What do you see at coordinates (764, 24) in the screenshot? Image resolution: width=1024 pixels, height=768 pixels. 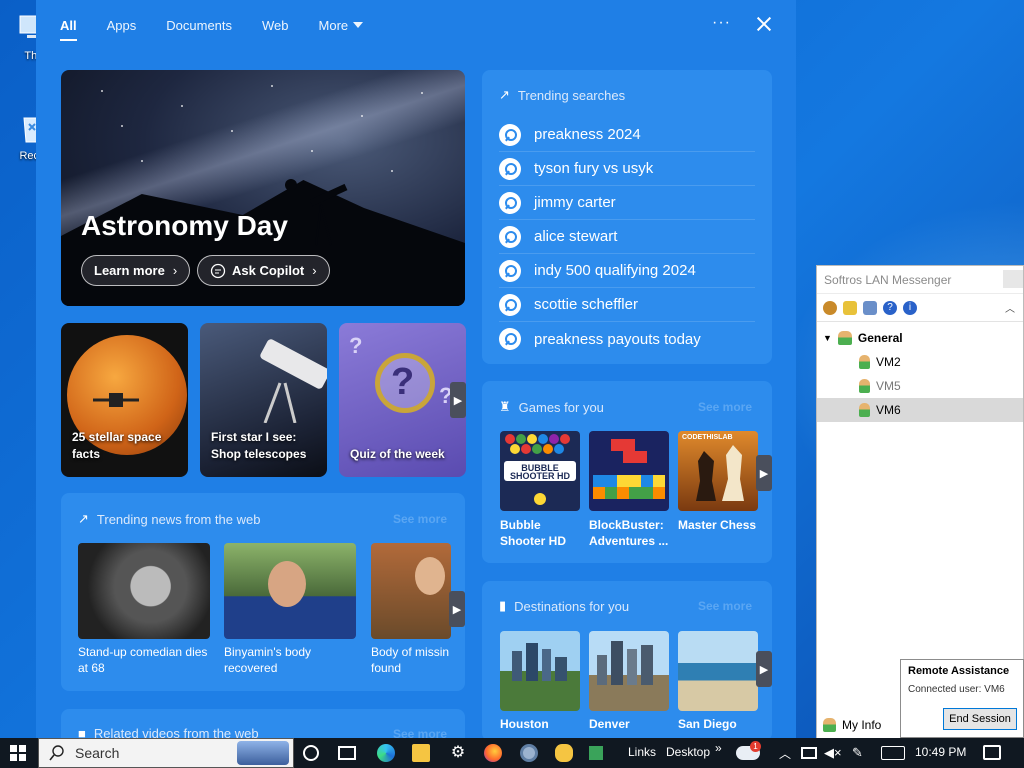 I see `close-icon` at bounding box center [764, 24].